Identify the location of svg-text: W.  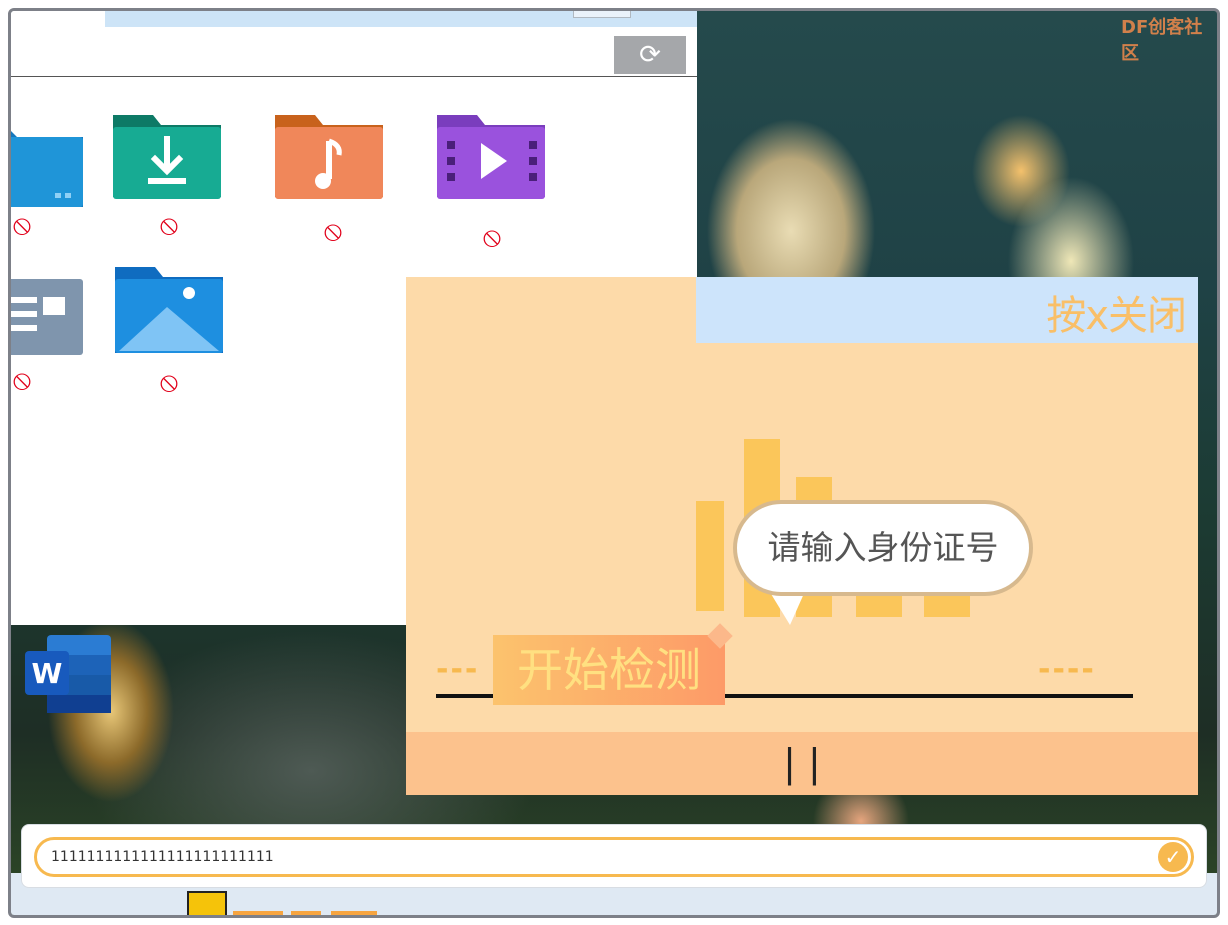
(47, 673).